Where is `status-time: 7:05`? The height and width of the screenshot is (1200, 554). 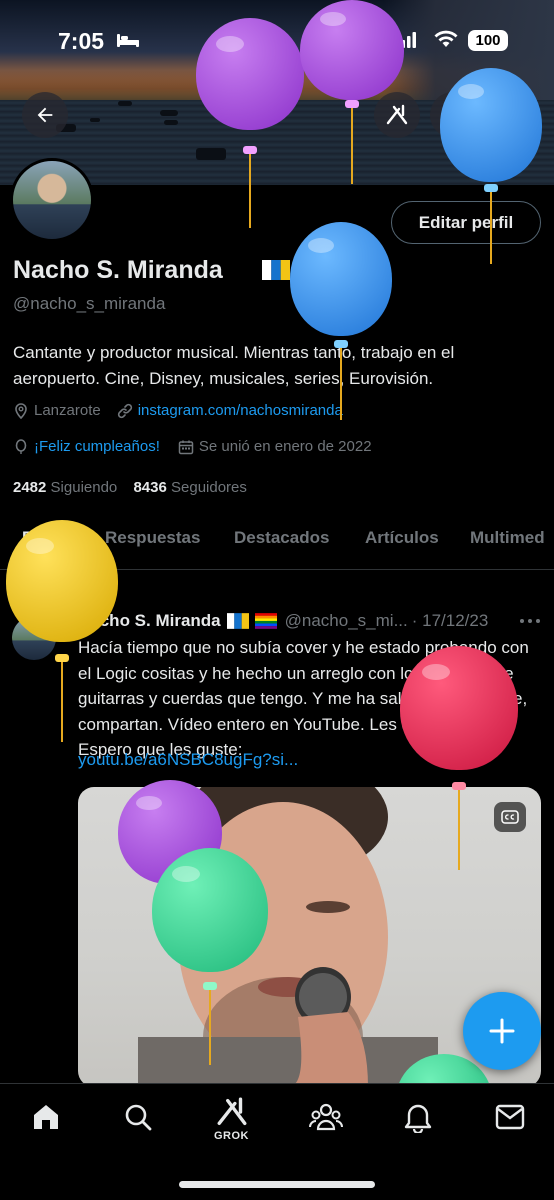 status-time: 7:05 is located at coordinates (81, 41).